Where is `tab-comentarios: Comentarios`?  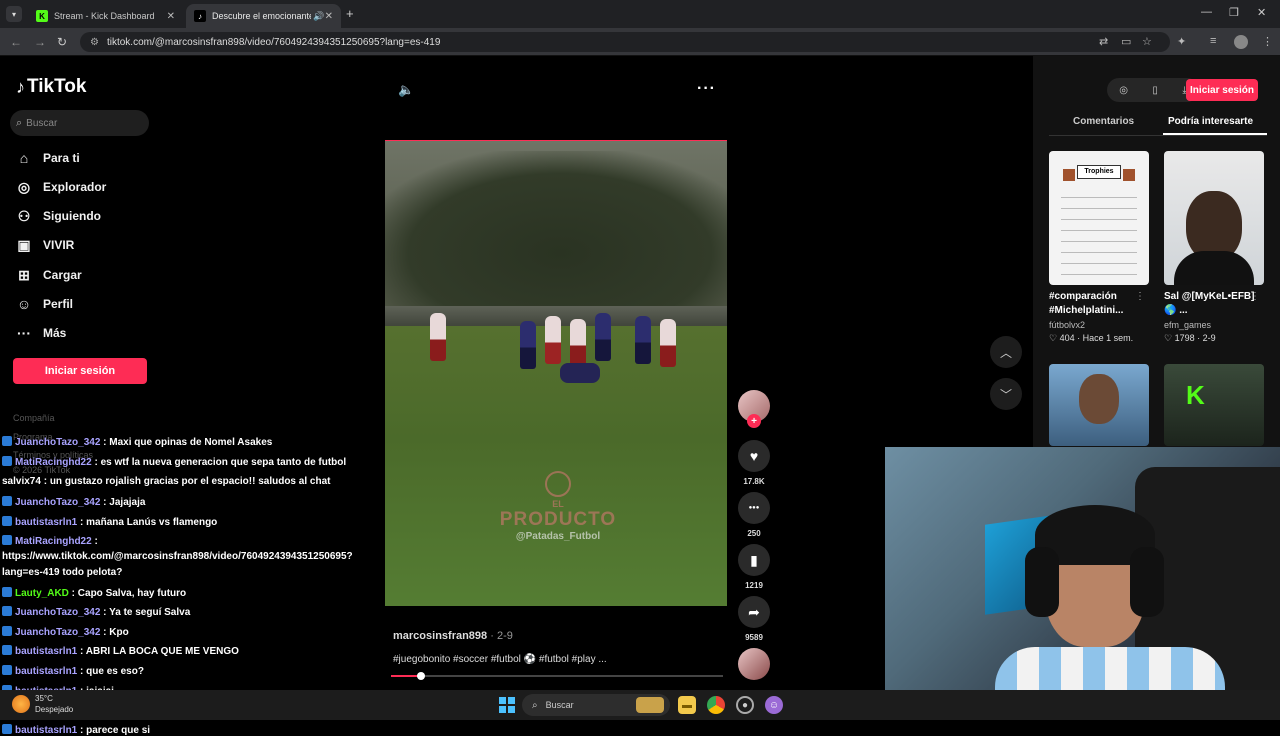 tab-comentarios: Comentarios is located at coordinates (1103, 121).